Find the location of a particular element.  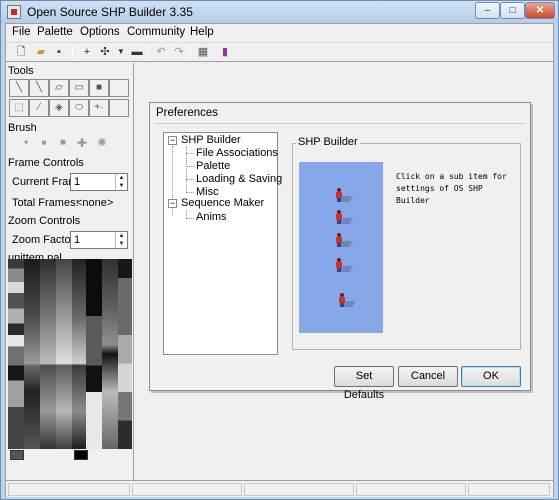

set-defaults-button: Set Defaults is located at coordinates (364, 383).